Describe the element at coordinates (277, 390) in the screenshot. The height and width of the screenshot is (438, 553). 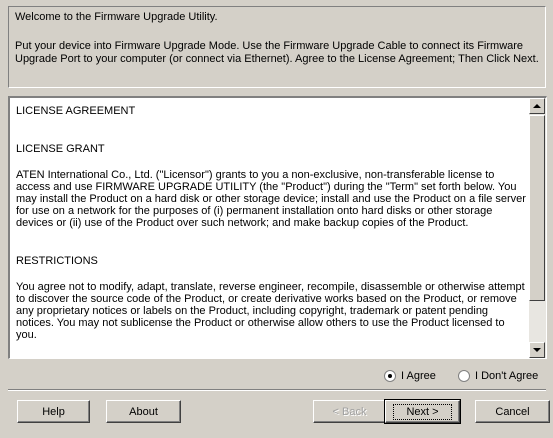
I see `divider` at that location.